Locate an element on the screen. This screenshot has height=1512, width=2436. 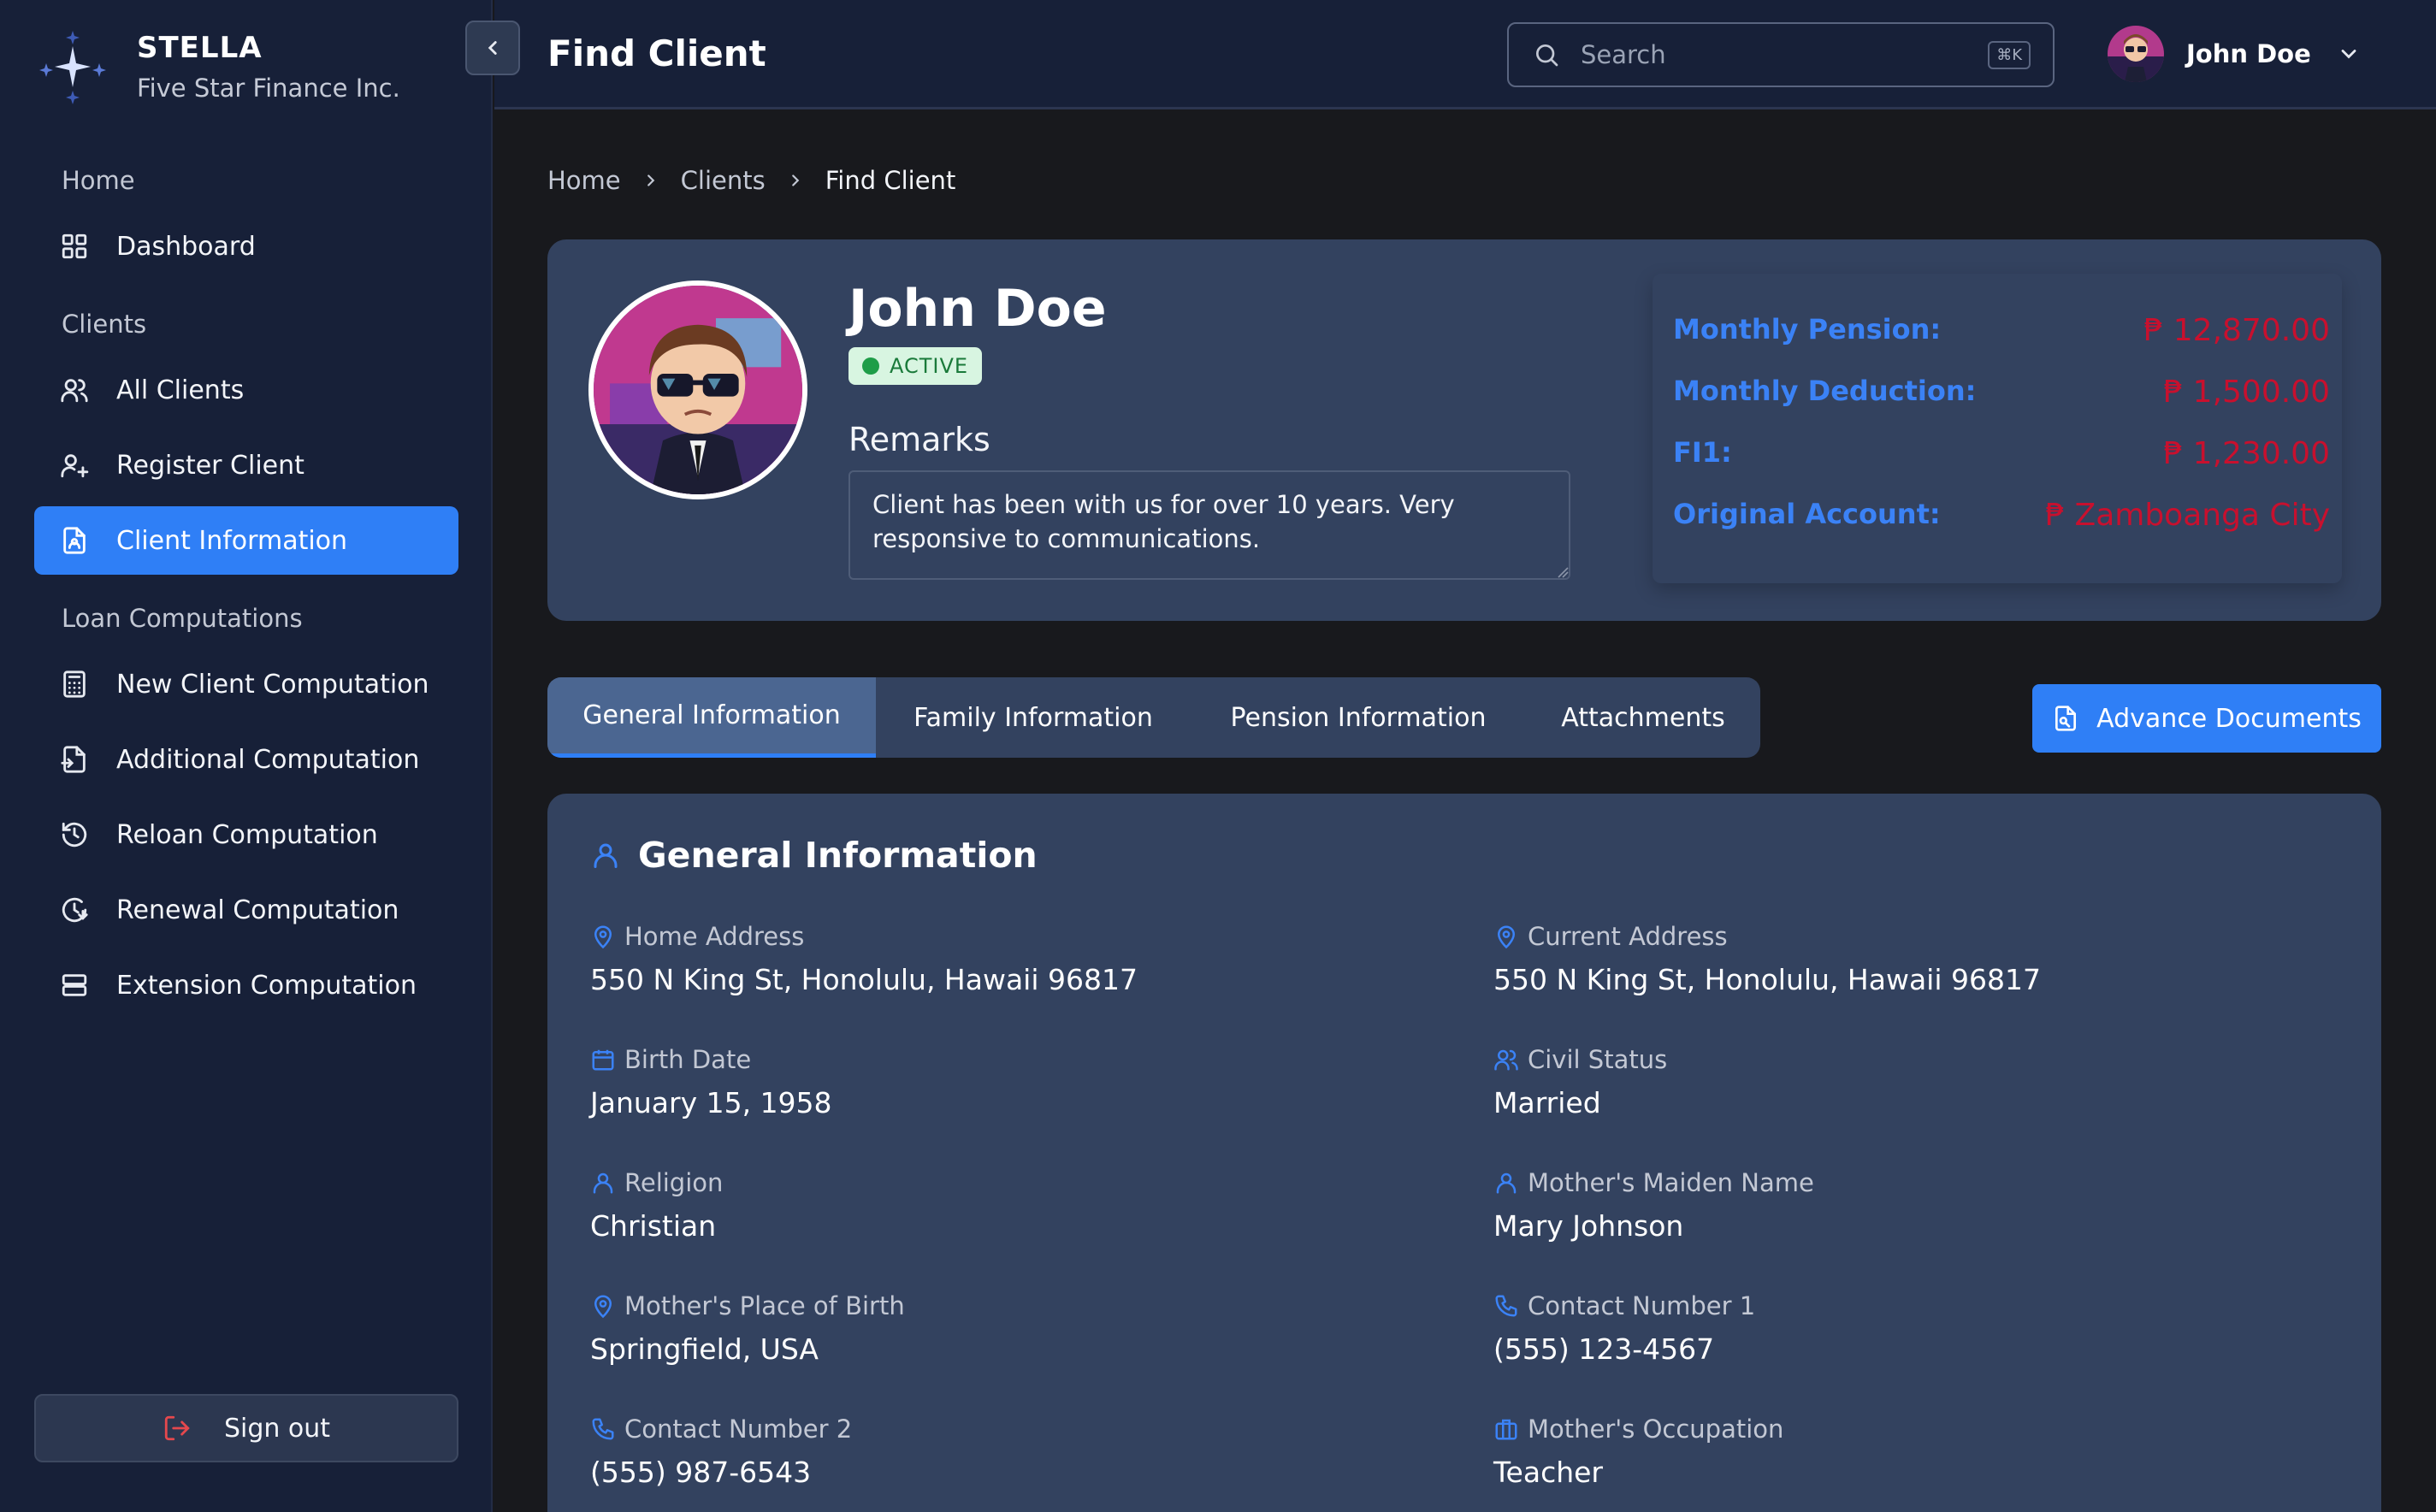
history-icon is located at coordinates (74, 835).